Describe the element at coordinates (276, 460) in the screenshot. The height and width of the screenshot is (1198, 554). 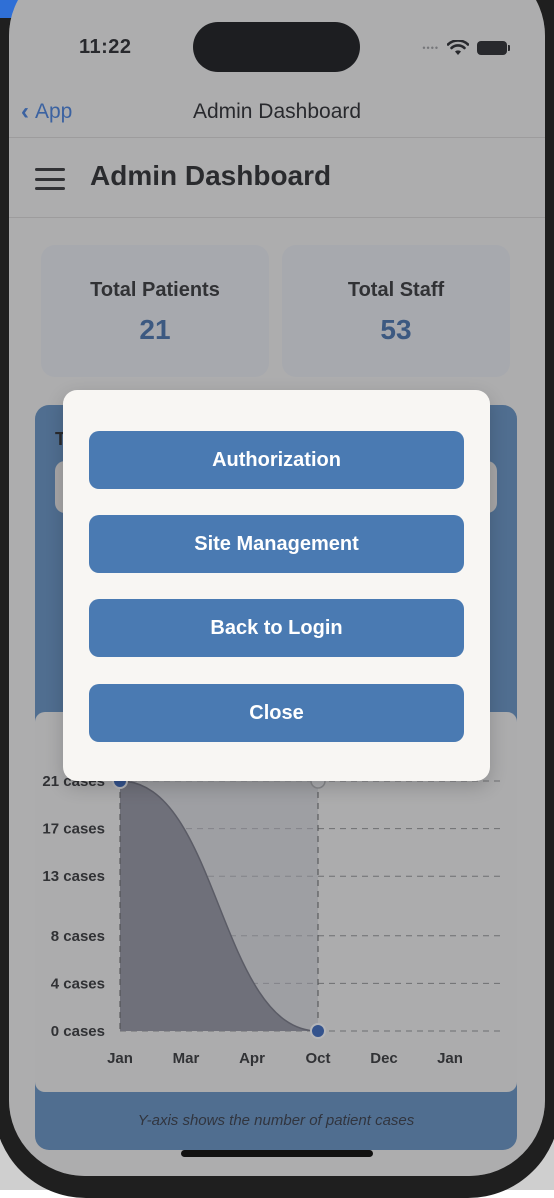
I see `authorization-button: Authorization` at that location.